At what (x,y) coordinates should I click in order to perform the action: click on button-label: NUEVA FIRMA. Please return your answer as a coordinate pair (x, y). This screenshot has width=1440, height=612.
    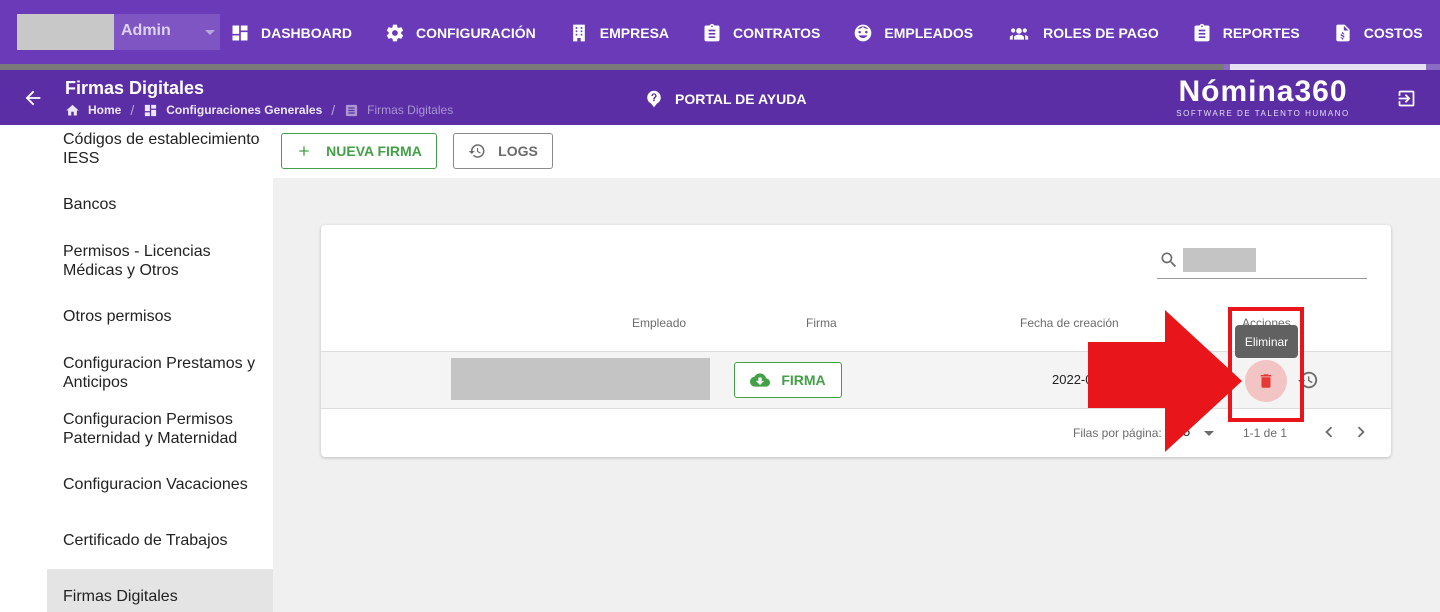
    Looking at the image, I should click on (374, 151).